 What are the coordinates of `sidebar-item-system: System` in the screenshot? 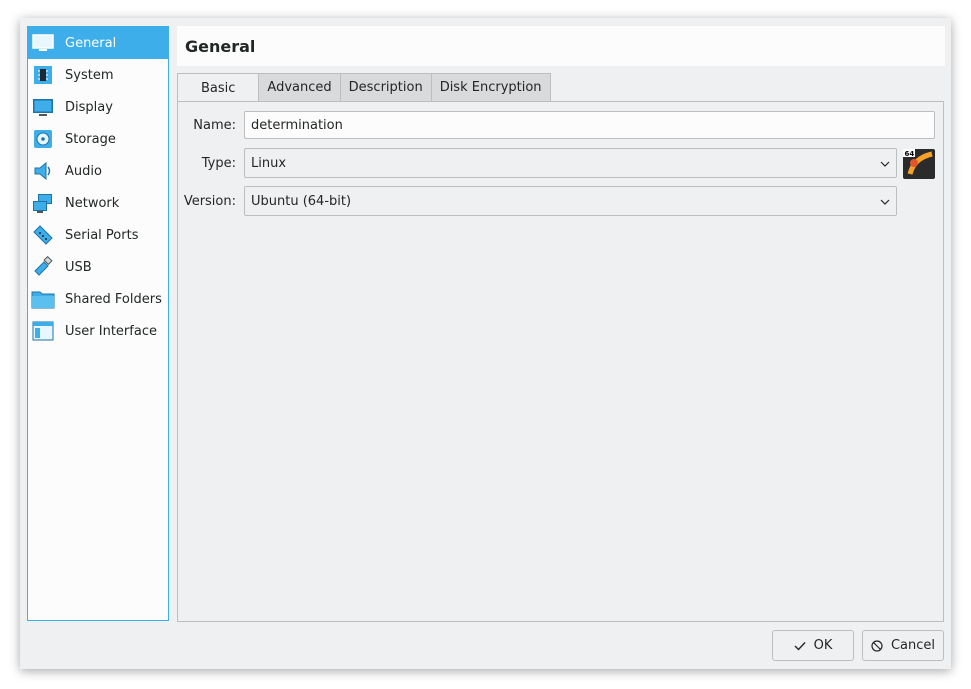 It's located at (98, 75).